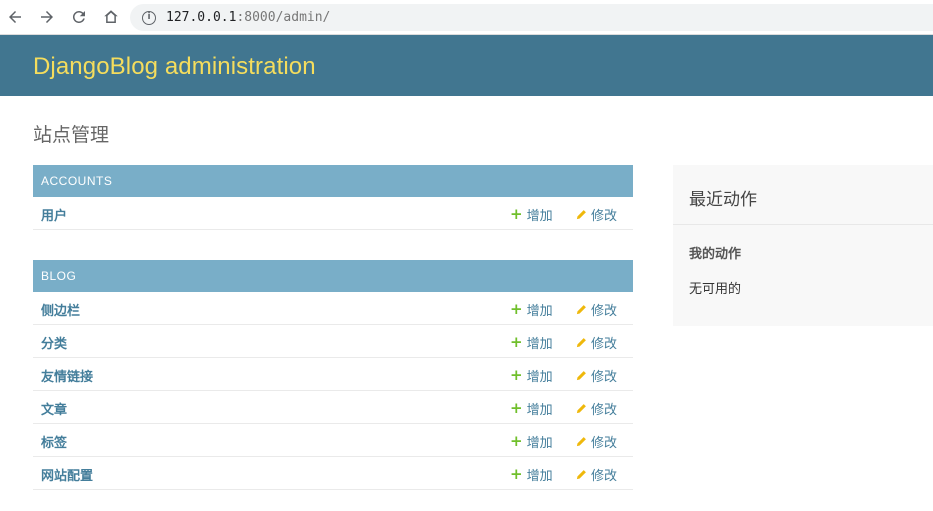  Describe the element at coordinates (466, 65) in the screenshot. I see `site-header: DjangoBlog administration` at that location.